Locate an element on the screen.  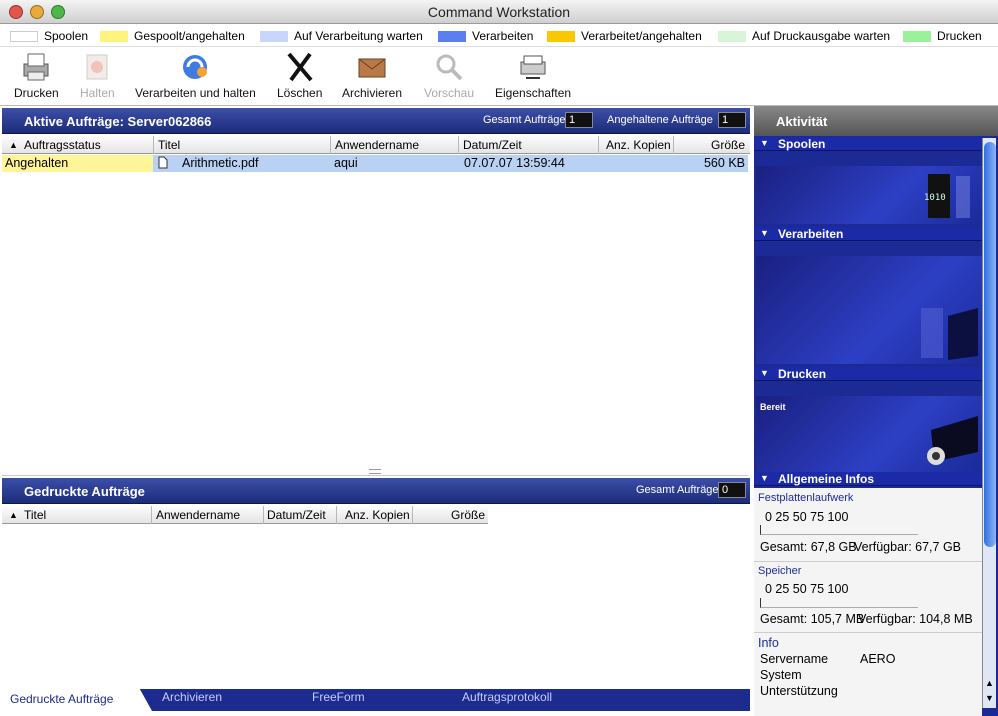
job-date: 07.07.07 13:59:44 is located at coordinates (514, 163).